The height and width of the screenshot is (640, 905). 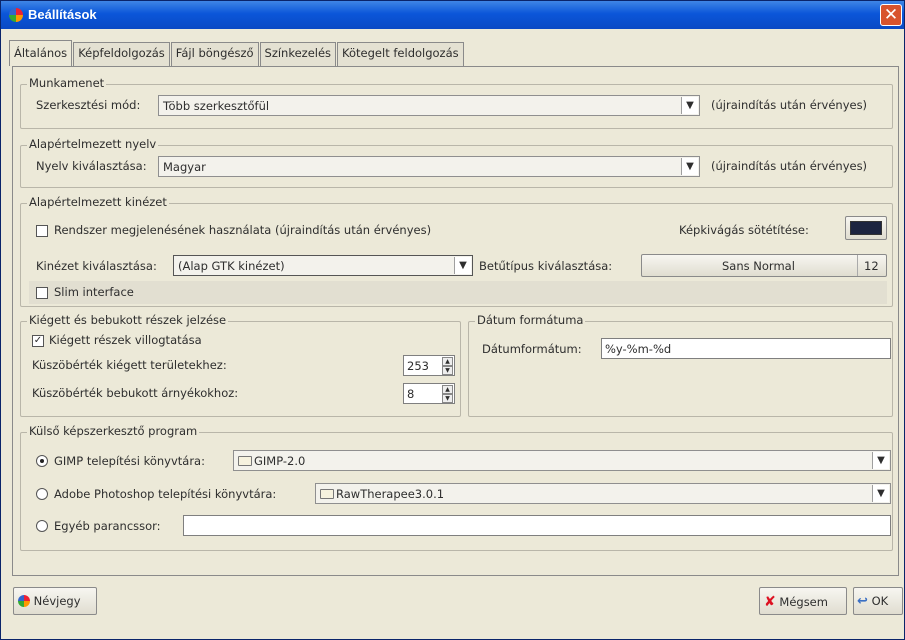 What do you see at coordinates (537, 525) in the screenshot?
I see `custom-command-input` at bounding box center [537, 525].